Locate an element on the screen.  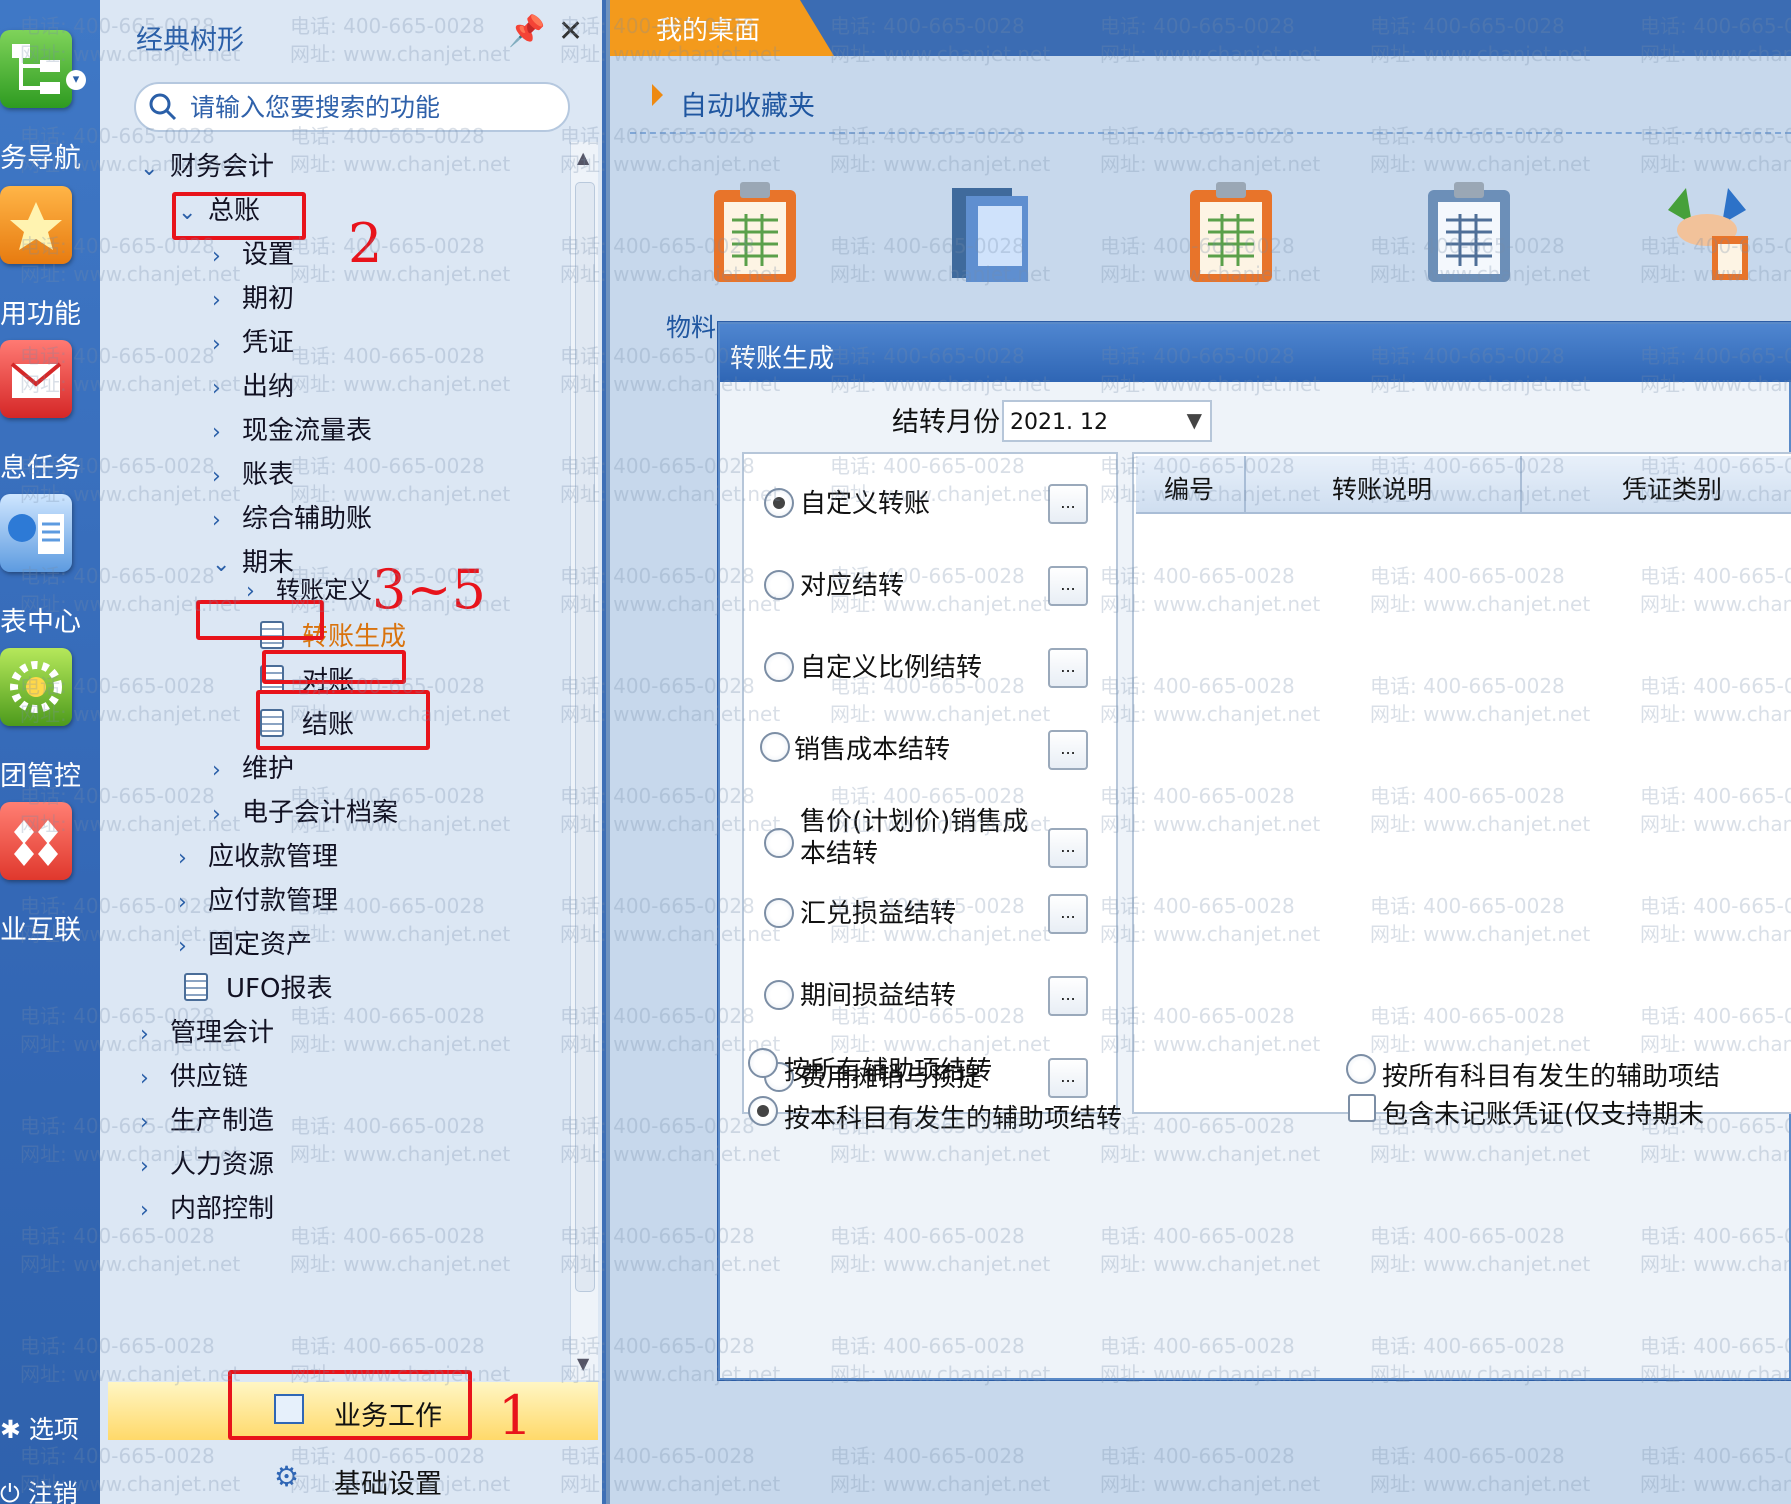
scroll-up-icon: ▲ is located at coordinates (583, 157).